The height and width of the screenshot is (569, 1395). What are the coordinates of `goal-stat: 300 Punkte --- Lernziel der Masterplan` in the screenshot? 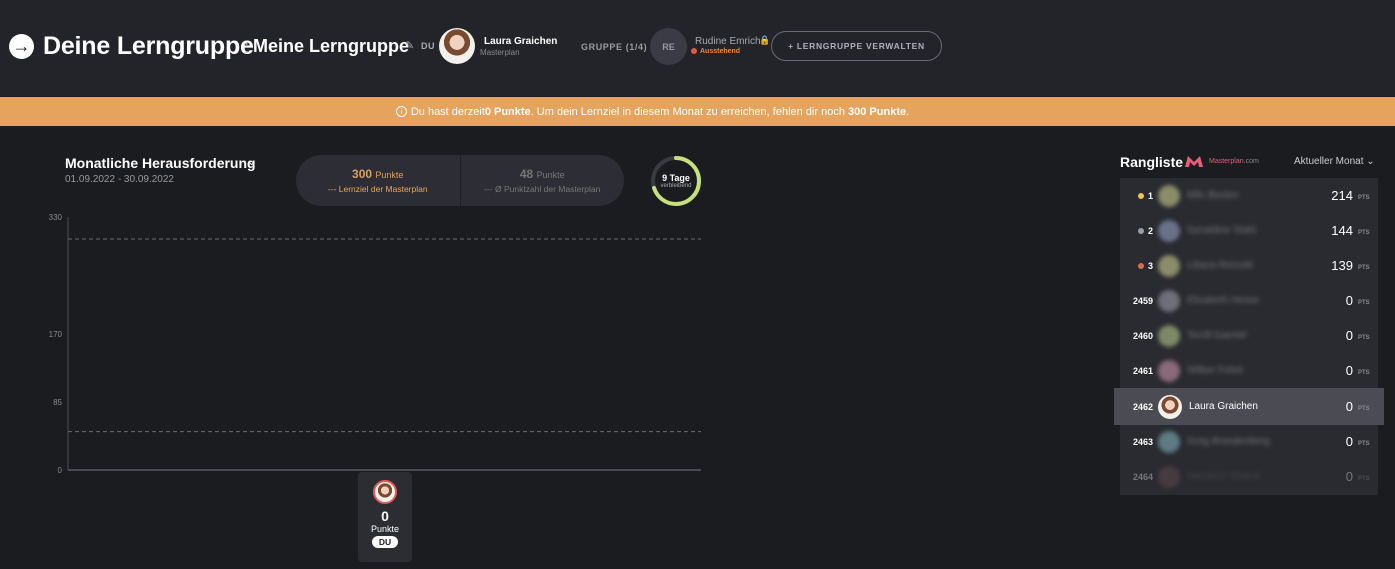 It's located at (378, 180).